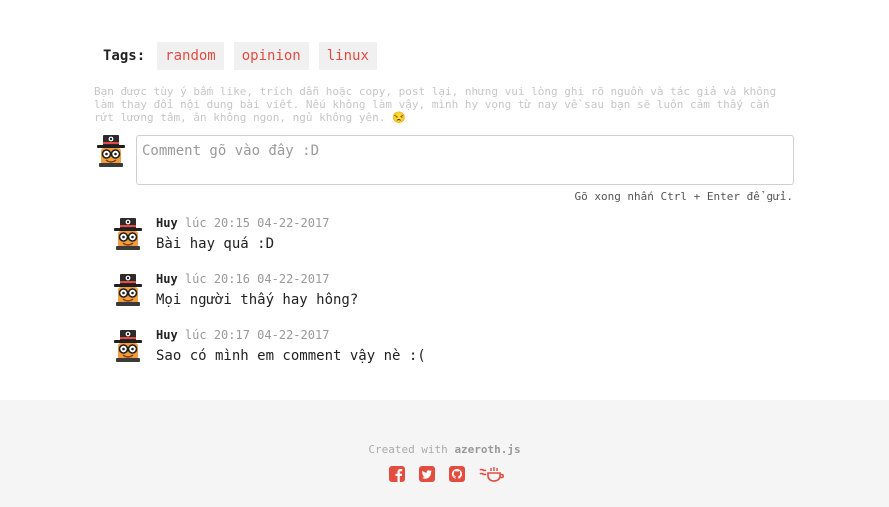 Image resolution: width=889 pixels, height=507 pixels. I want to click on comment-meta: Huy lúc 20:16 04-22-2017, so click(242, 279).